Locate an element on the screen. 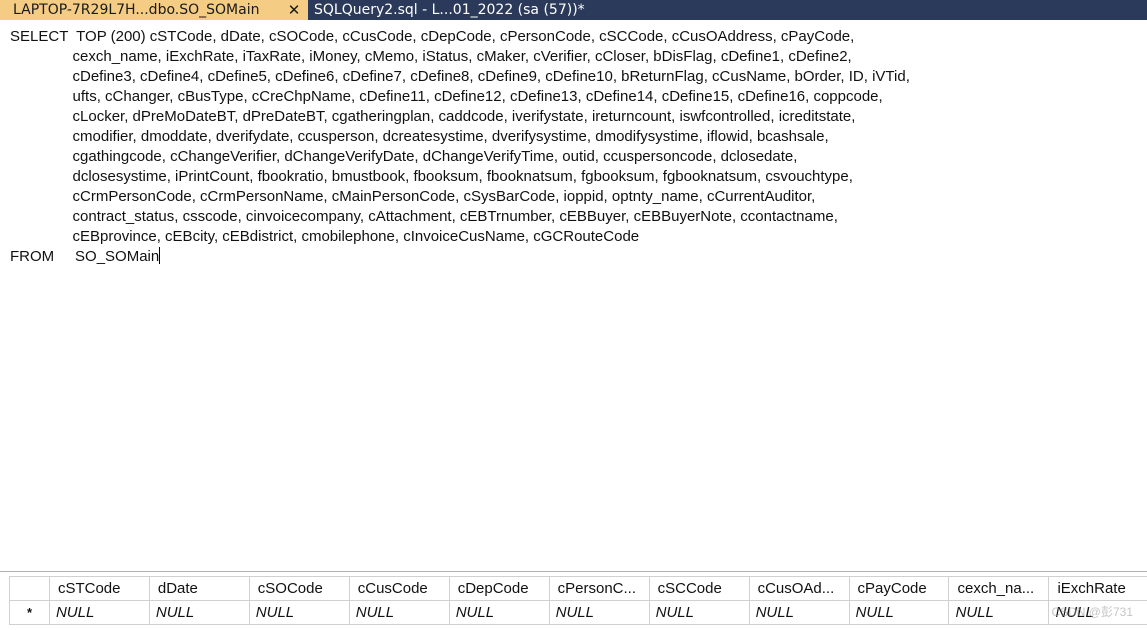 The width and height of the screenshot is (1147, 630). tab-sqlquery2: SQLQuery2.sql - L...01_2022 (sa (57))* is located at coordinates (449, 10).